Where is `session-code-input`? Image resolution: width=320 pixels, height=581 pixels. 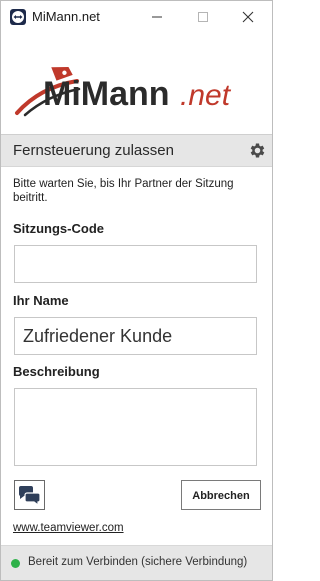 session-code-input is located at coordinates (135, 264).